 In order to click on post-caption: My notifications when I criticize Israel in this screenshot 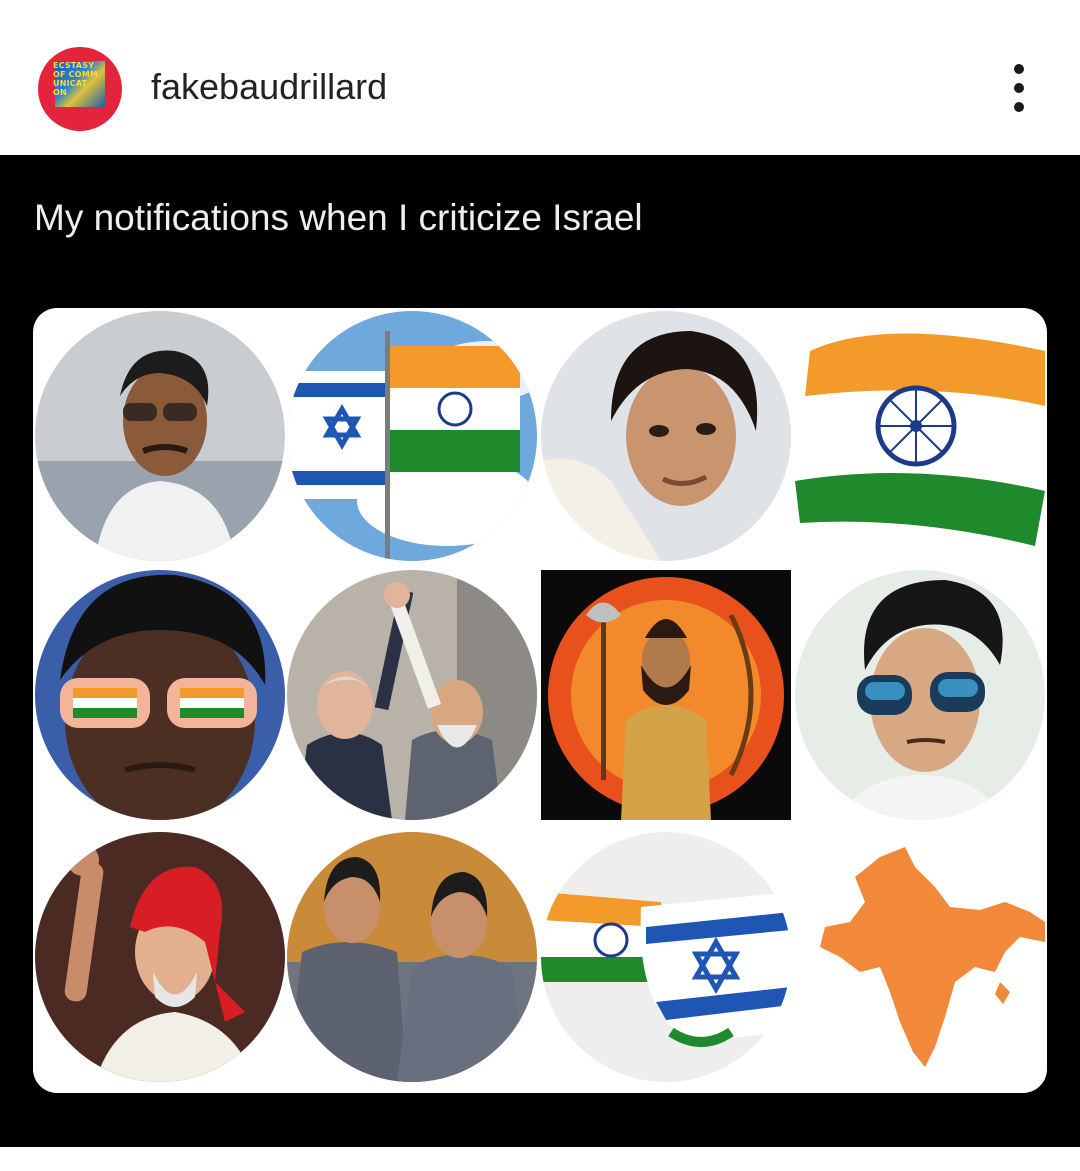, I will do `click(338, 217)`.